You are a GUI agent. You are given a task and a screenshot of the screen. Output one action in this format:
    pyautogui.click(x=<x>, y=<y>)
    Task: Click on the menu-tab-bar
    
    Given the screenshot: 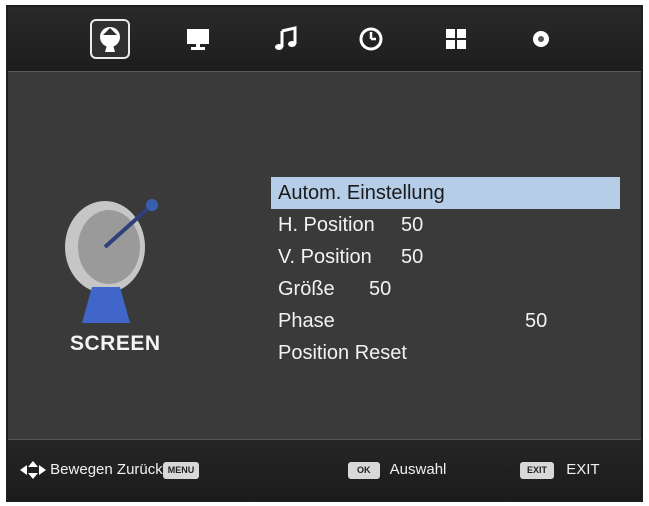 What is the action you would take?
    pyautogui.click(x=324, y=39)
    